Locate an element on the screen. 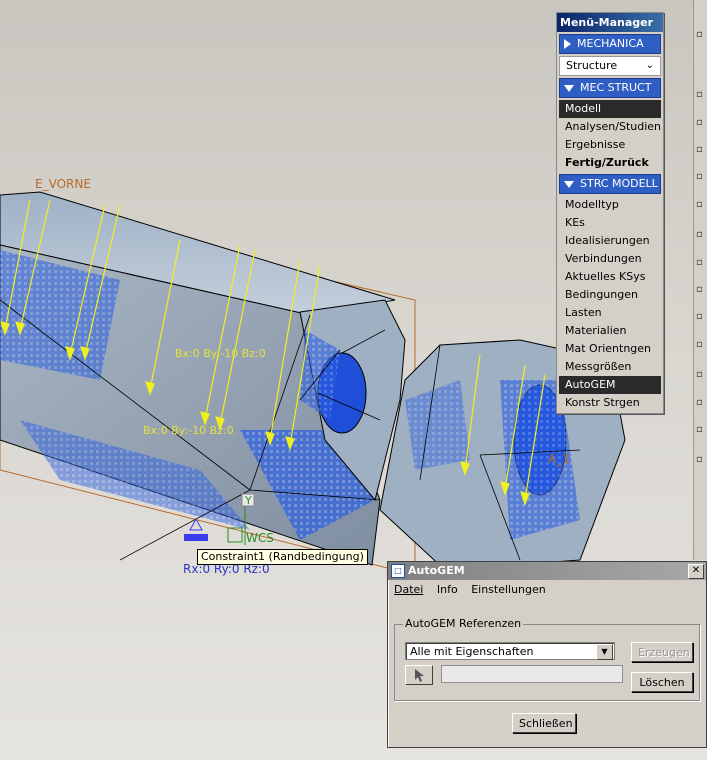  expand-right-icon is located at coordinates (567, 44).